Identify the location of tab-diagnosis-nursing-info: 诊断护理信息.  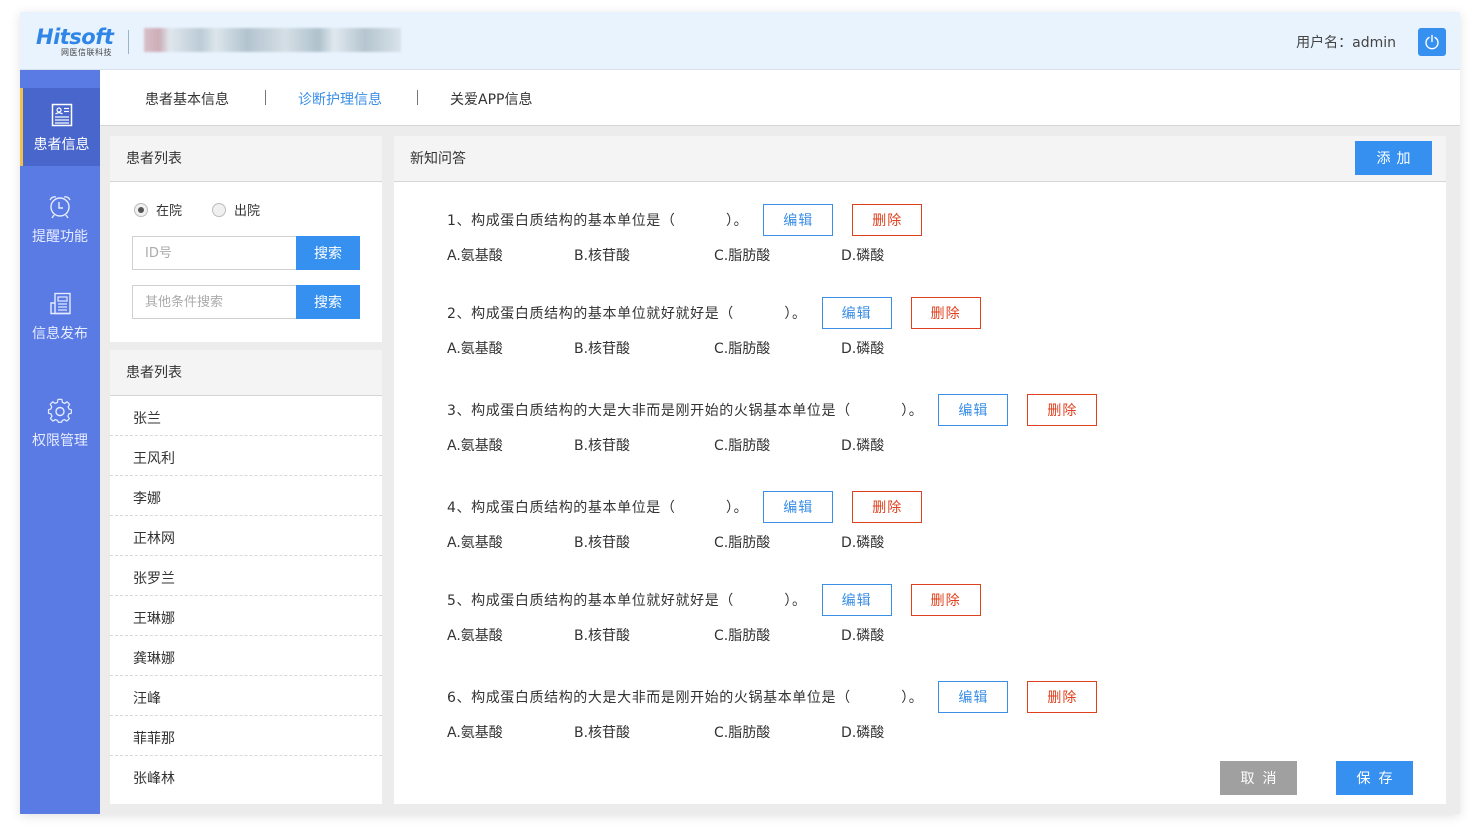
(340, 99).